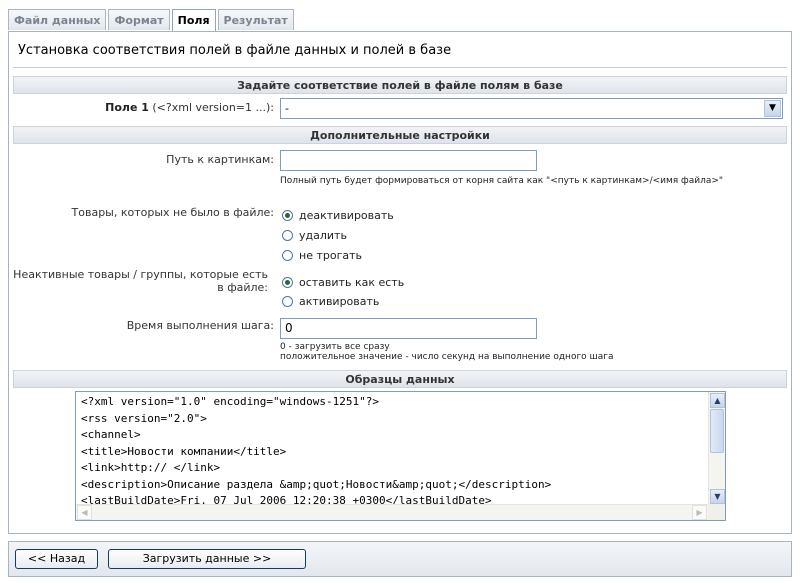 This screenshot has width=800, height=584. What do you see at coordinates (717, 496) in the screenshot?
I see `scroll-down-icon: ▼` at bounding box center [717, 496].